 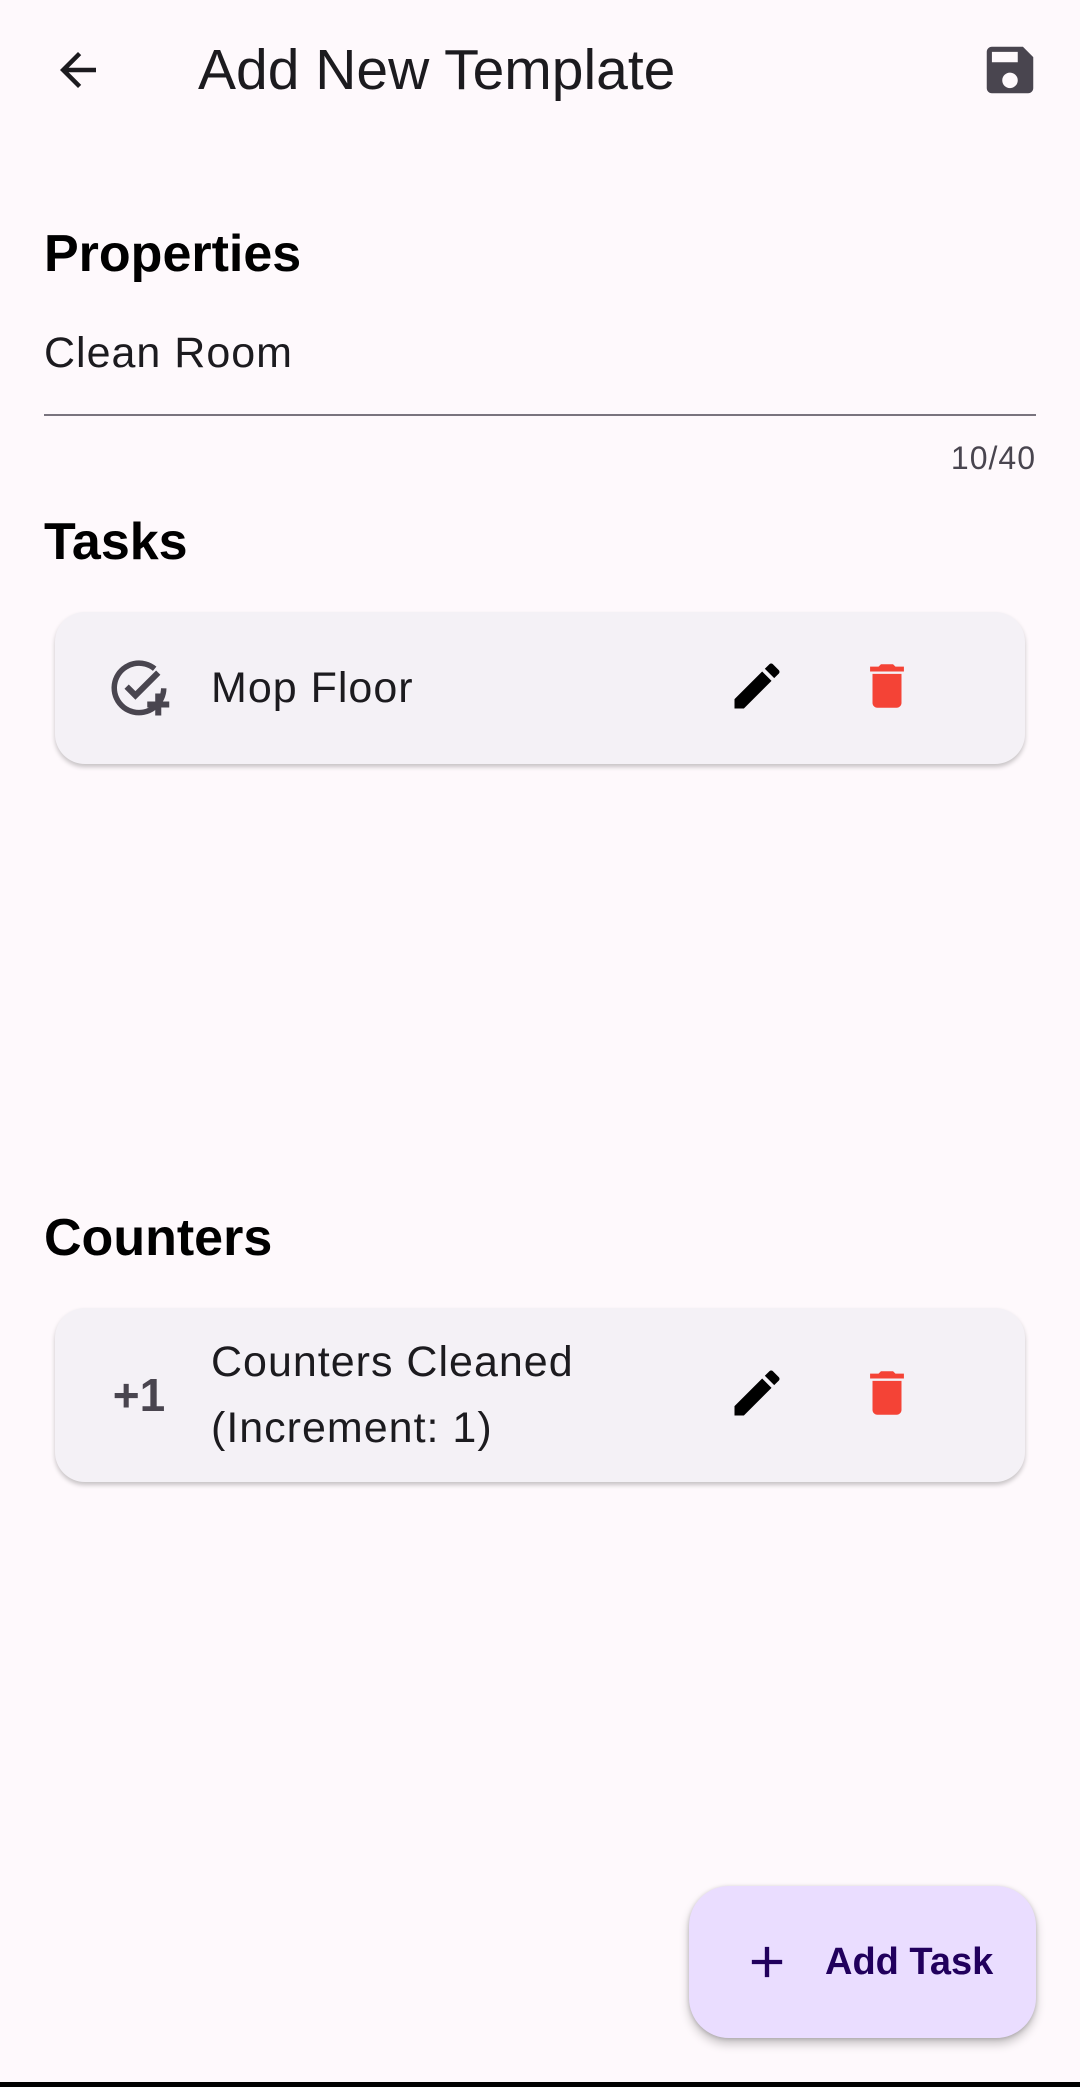 What do you see at coordinates (392, 1395) in the screenshot?
I see `counter-label: Counters Cleaned (Increment: 1)` at bounding box center [392, 1395].